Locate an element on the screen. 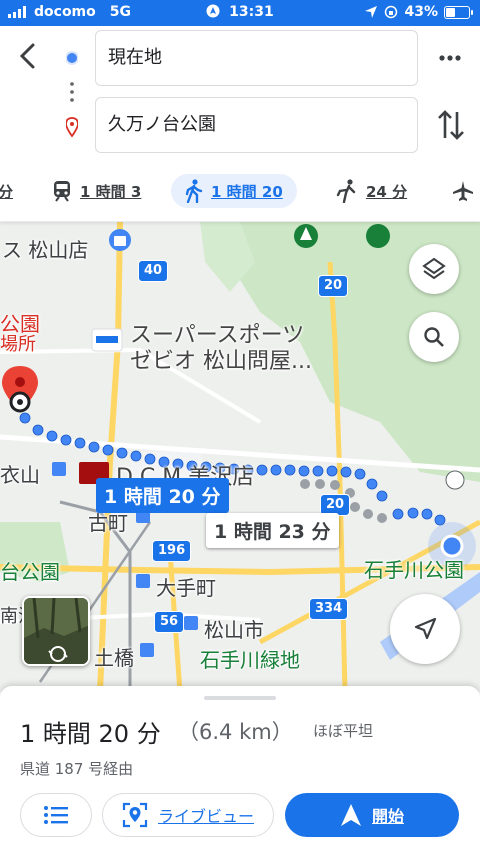 This screenshot has height=854, width=480. search-button is located at coordinates (434, 337).